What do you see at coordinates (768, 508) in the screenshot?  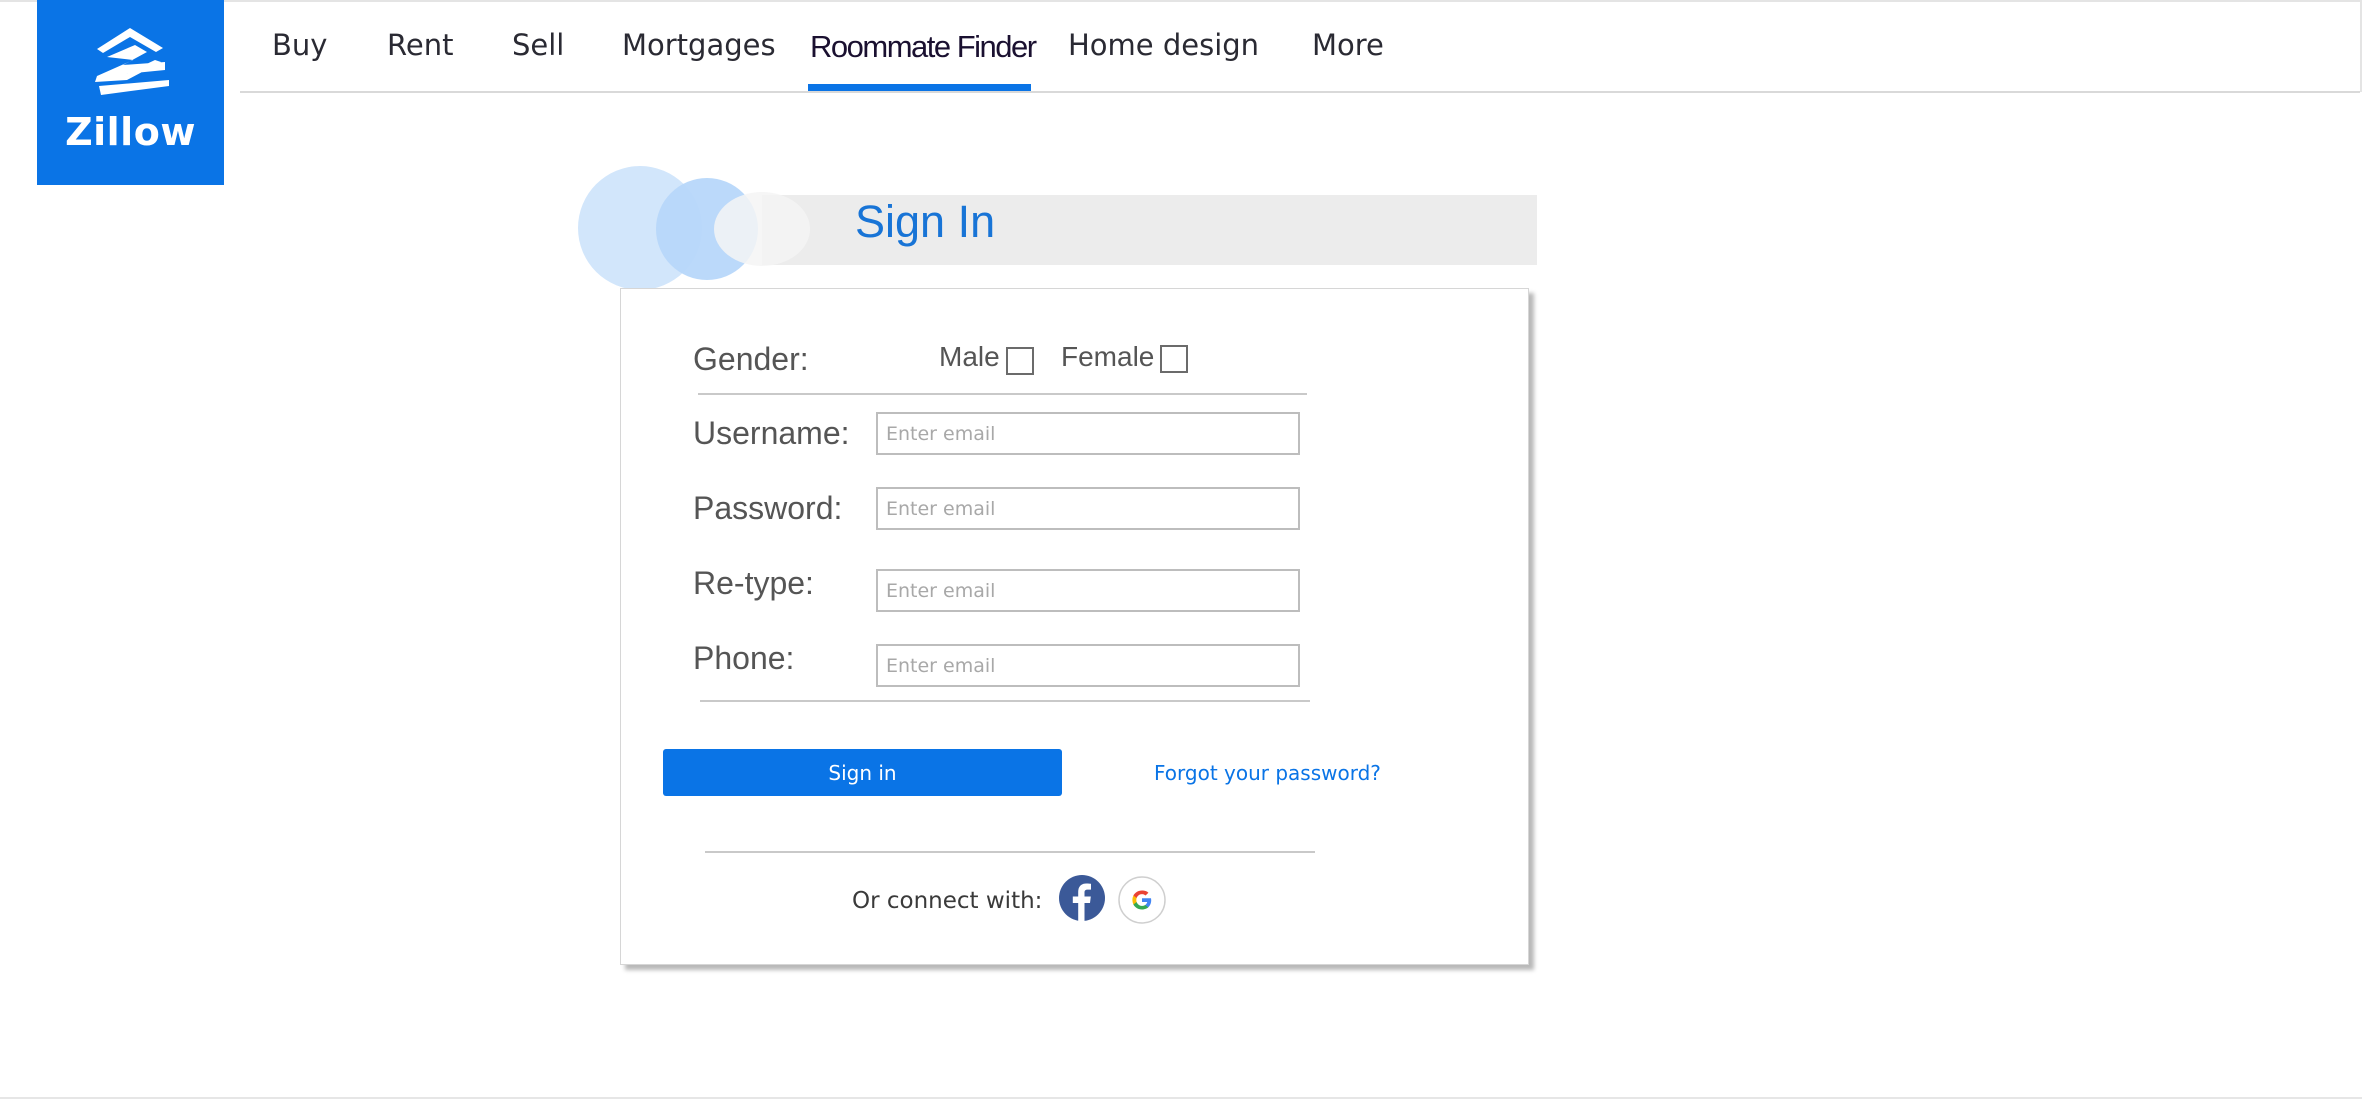 I see `password-label: Password:` at bounding box center [768, 508].